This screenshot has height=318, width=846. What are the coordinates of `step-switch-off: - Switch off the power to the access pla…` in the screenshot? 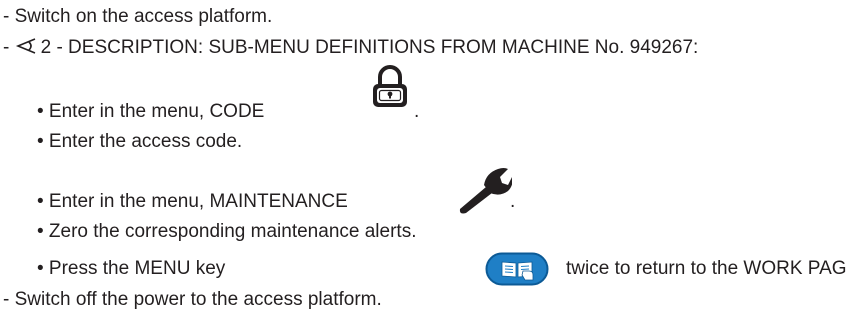 It's located at (192, 299).